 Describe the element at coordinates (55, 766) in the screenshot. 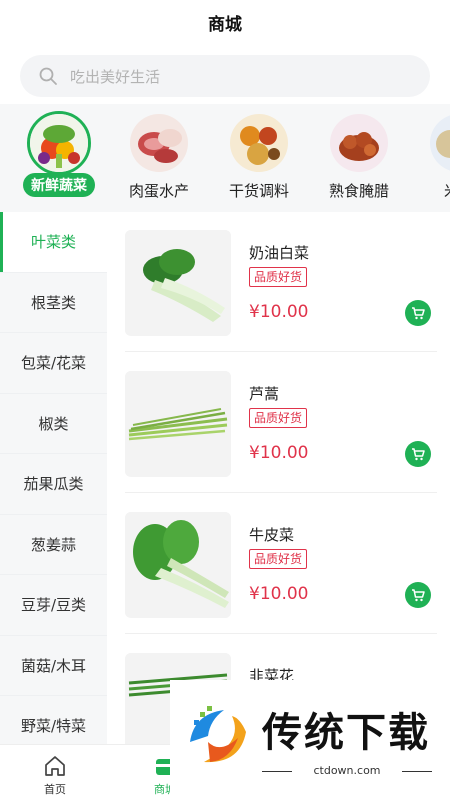

I see `home-icon` at that location.